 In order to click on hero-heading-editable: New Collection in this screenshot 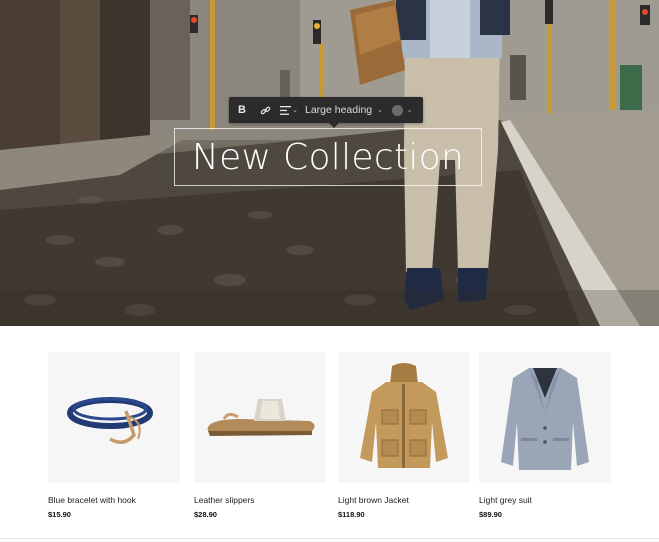, I will do `click(328, 157)`.